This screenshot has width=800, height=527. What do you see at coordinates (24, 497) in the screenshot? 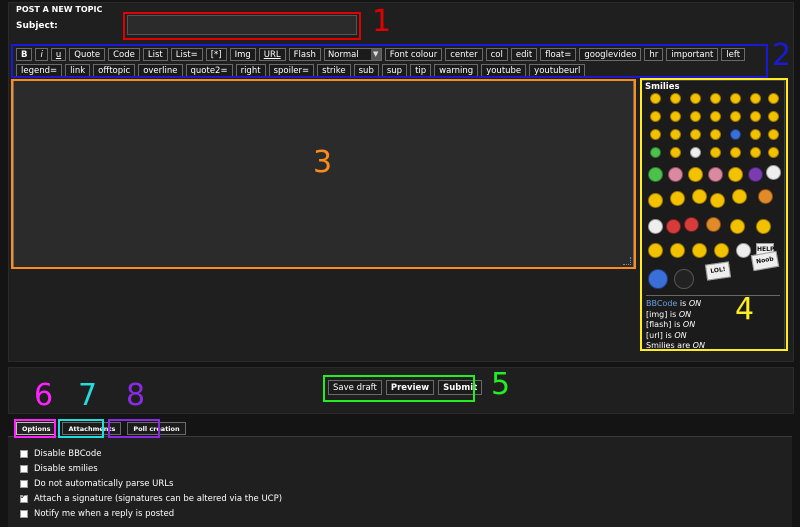
I see `checkbox-checked` at bounding box center [24, 497].